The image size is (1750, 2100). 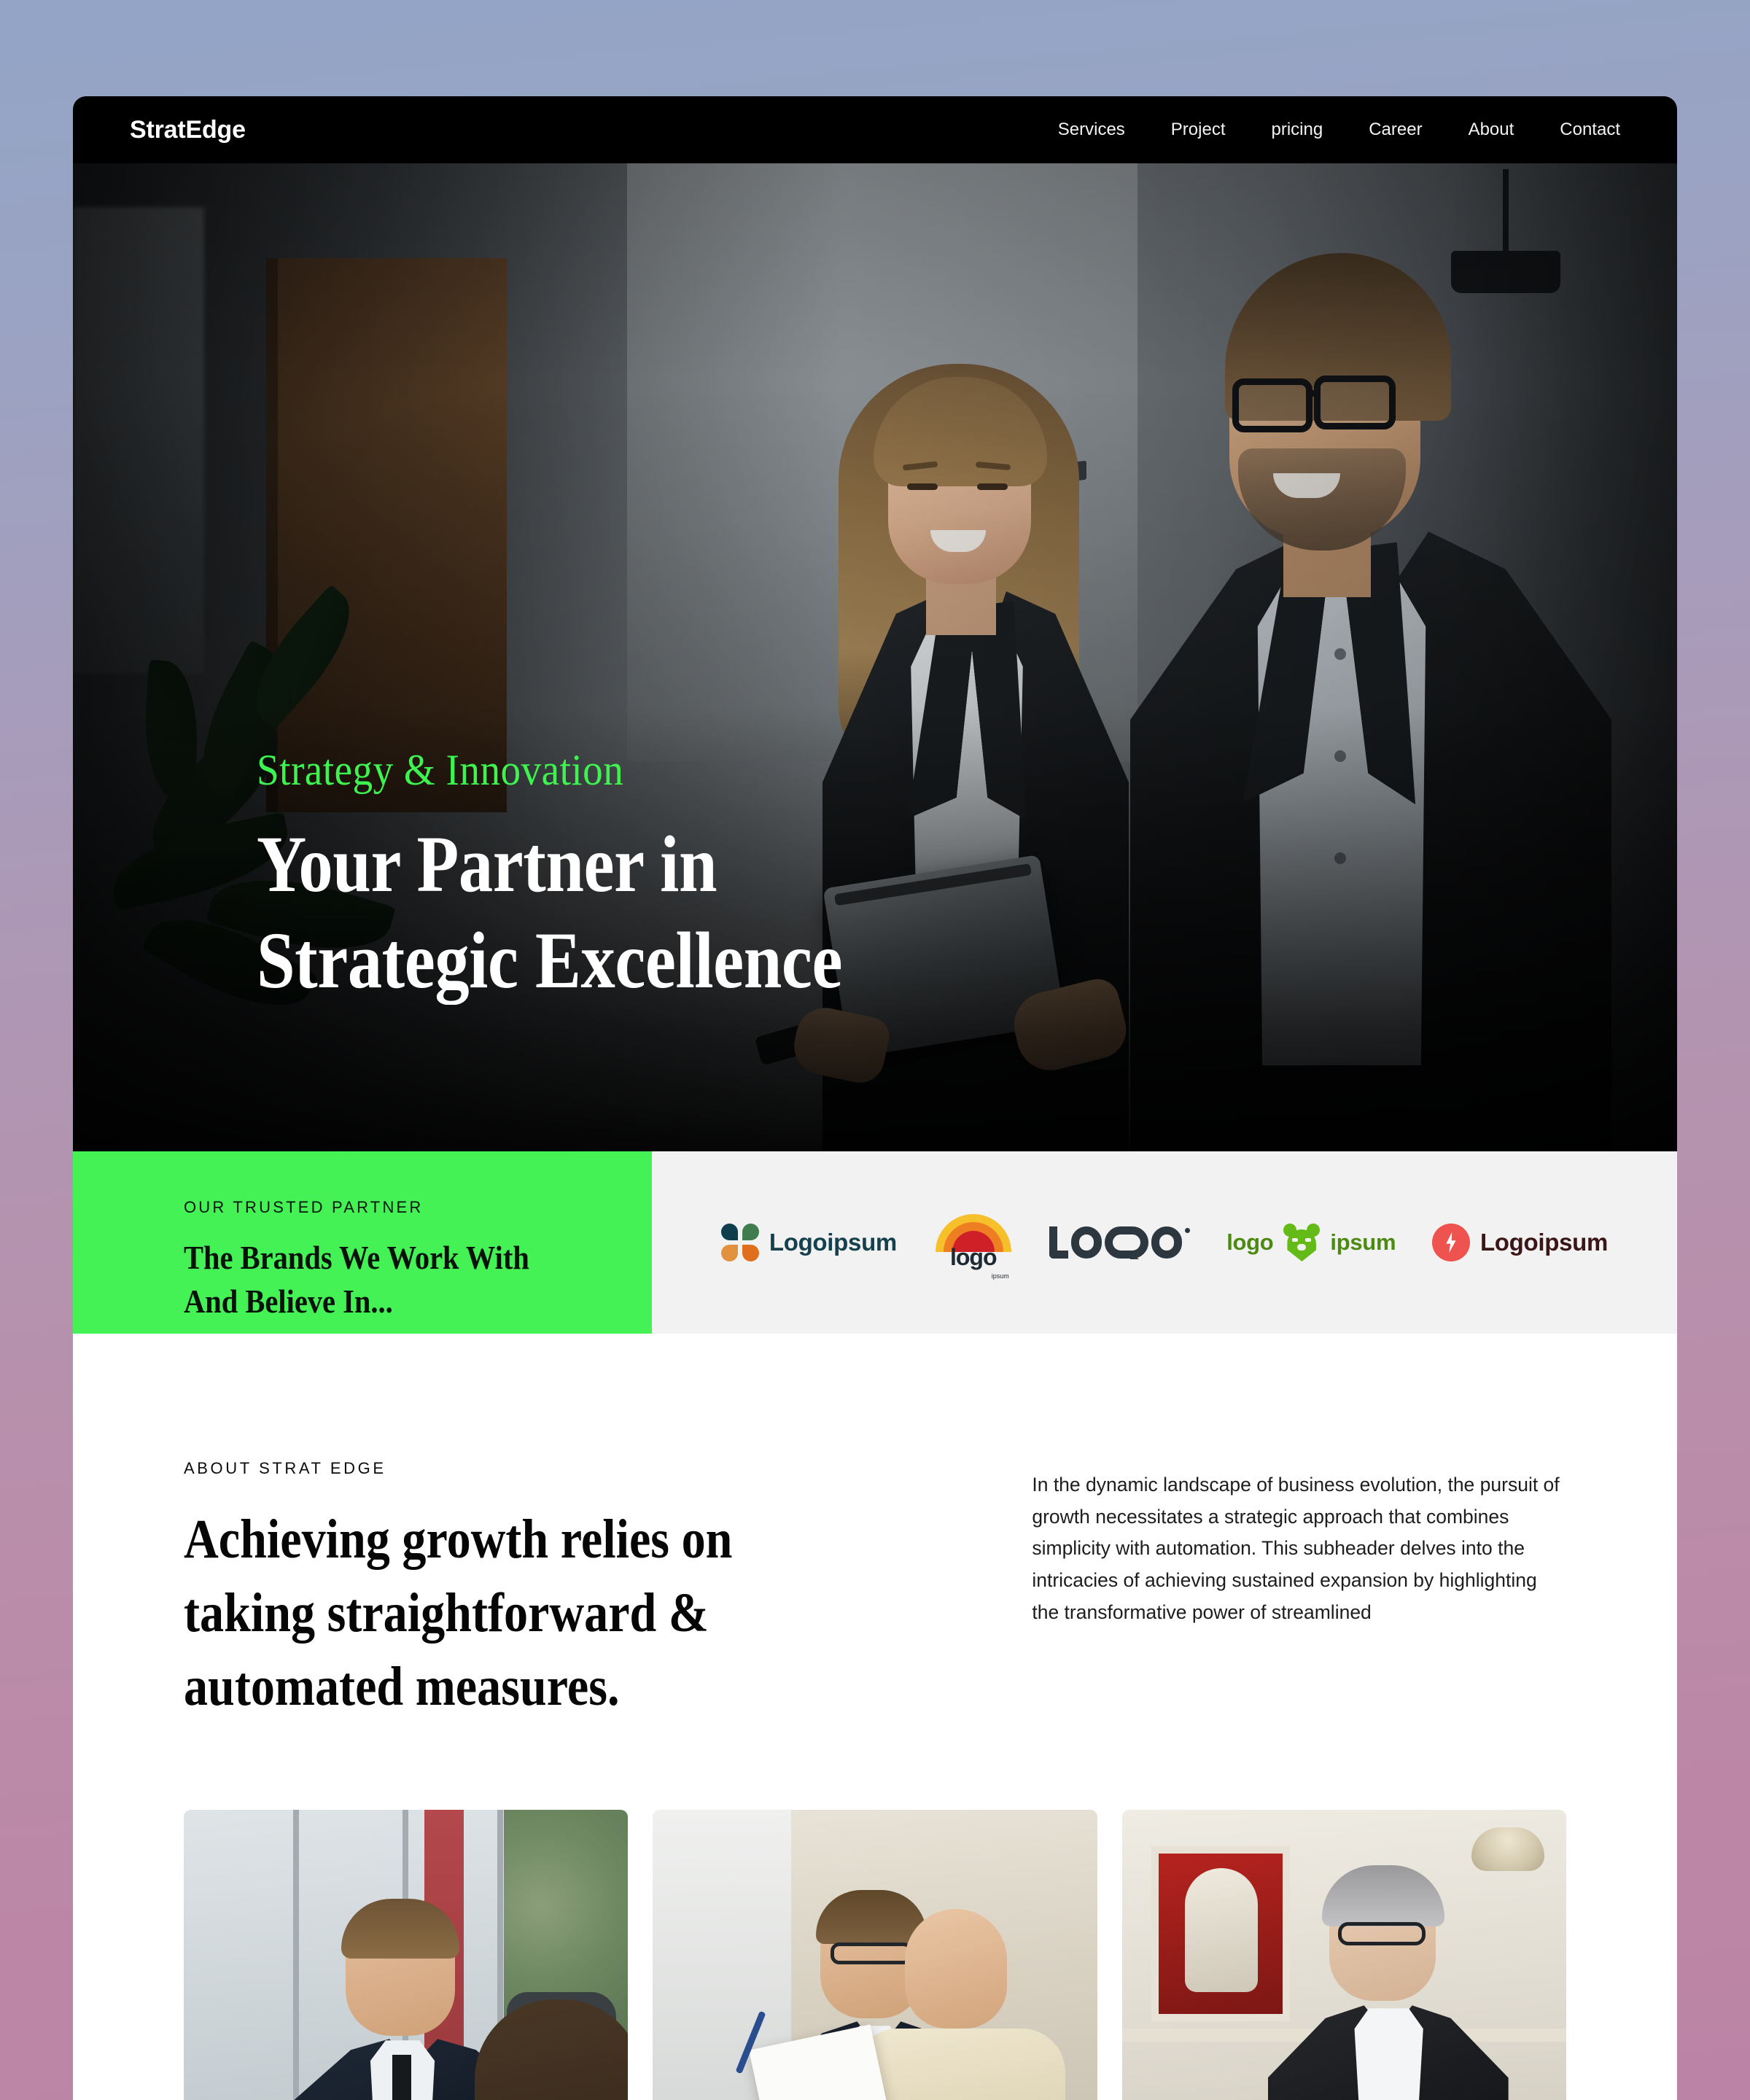 I want to click on about-eyebrow: ABOUT STRAT EDGE, so click(x=285, y=1468).